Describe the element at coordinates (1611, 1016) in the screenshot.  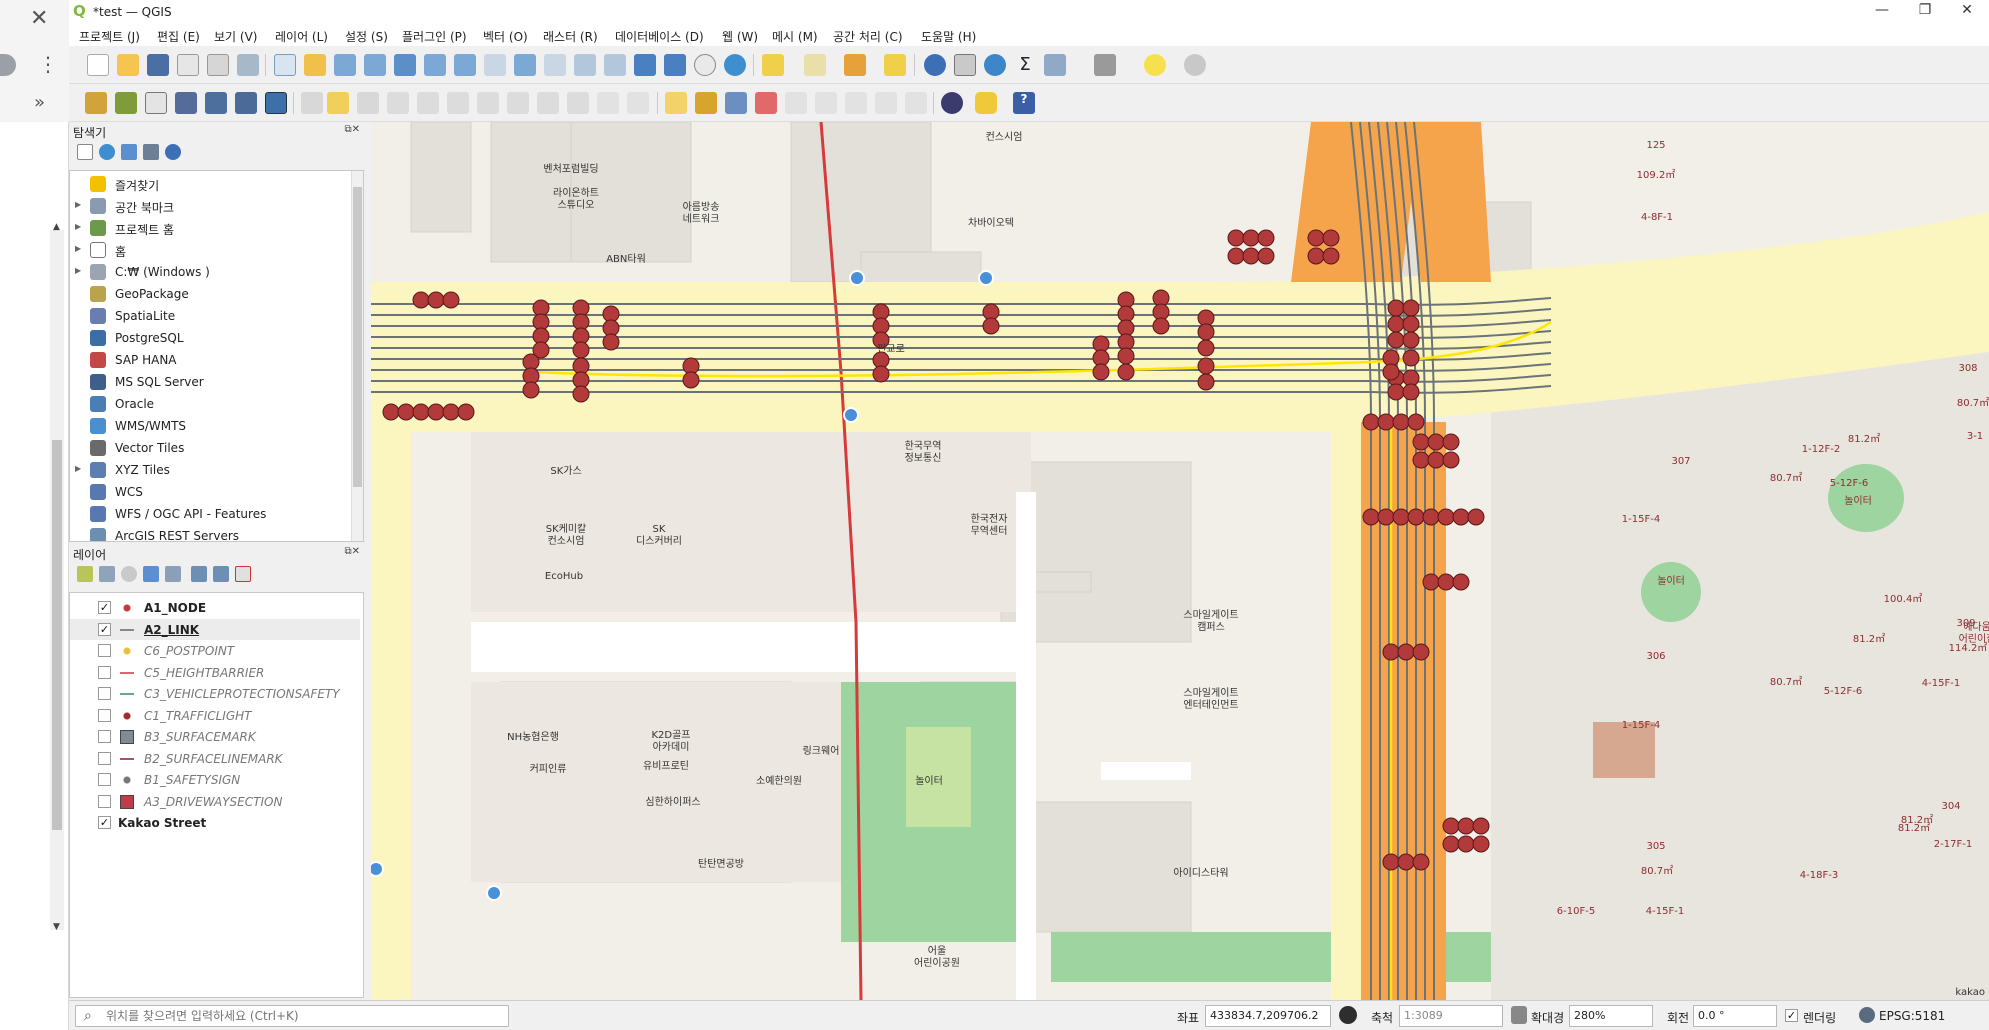
I see `magnifier-field: 280%` at that location.